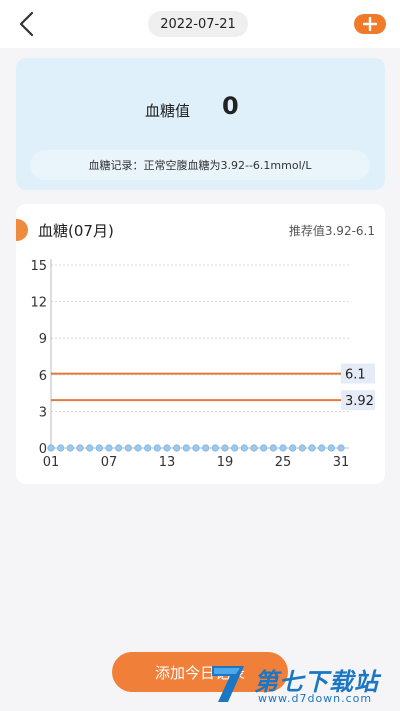 This screenshot has height=711, width=400. Describe the element at coordinates (51, 462) in the screenshot. I see `x-tick-label: 01` at that location.